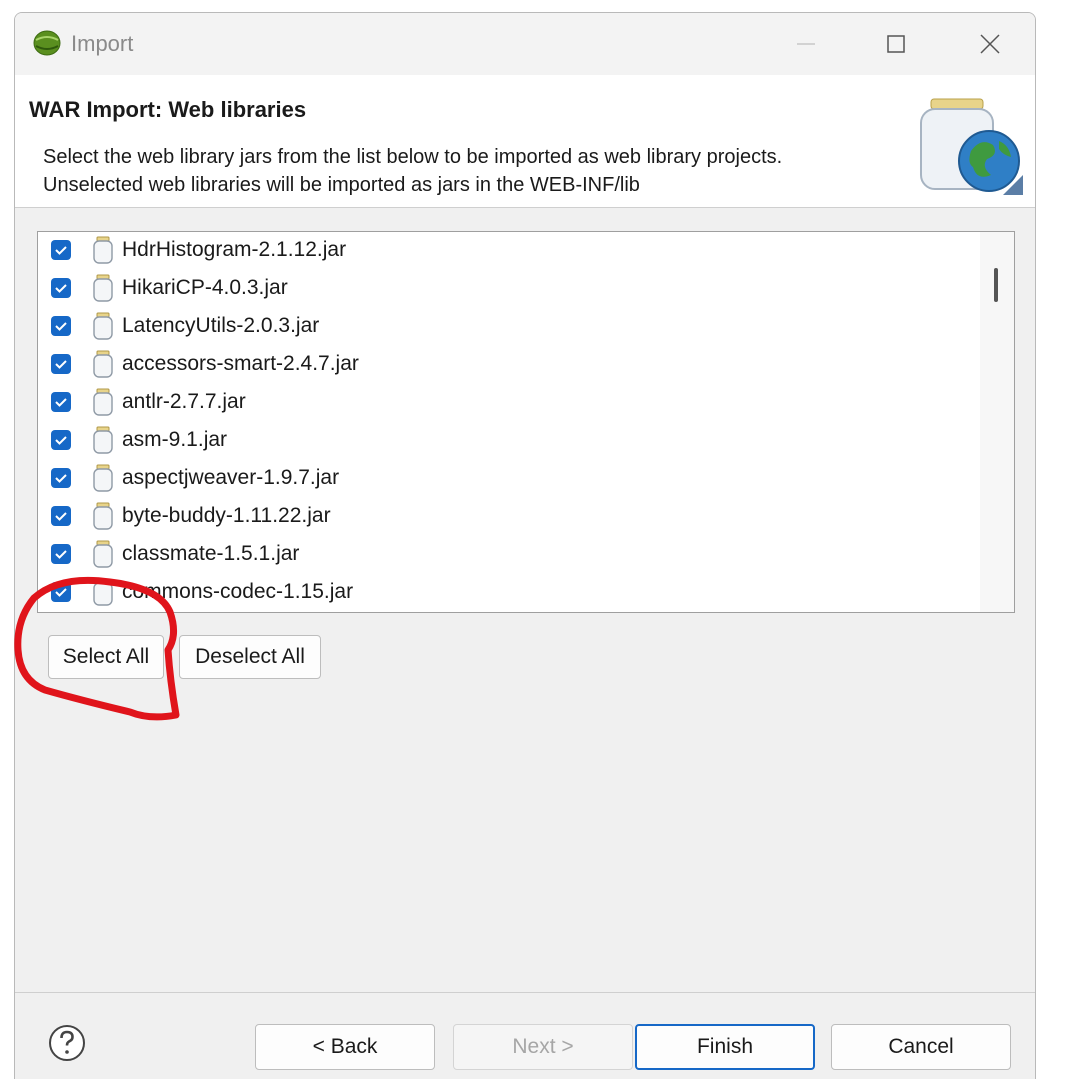 Image resolution: width=1065 pixels, height=1079 pixels. What do you see at coordinates (525, 992) in the screenshot?
I see `footer-divider` at bounding box center [525, 992].